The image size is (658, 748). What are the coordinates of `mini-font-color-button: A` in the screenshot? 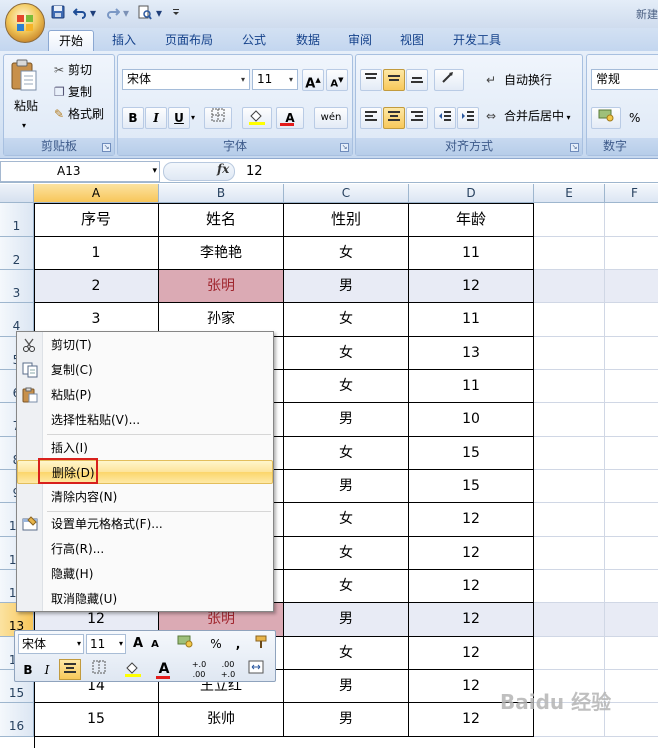 It's located at (164, 669).